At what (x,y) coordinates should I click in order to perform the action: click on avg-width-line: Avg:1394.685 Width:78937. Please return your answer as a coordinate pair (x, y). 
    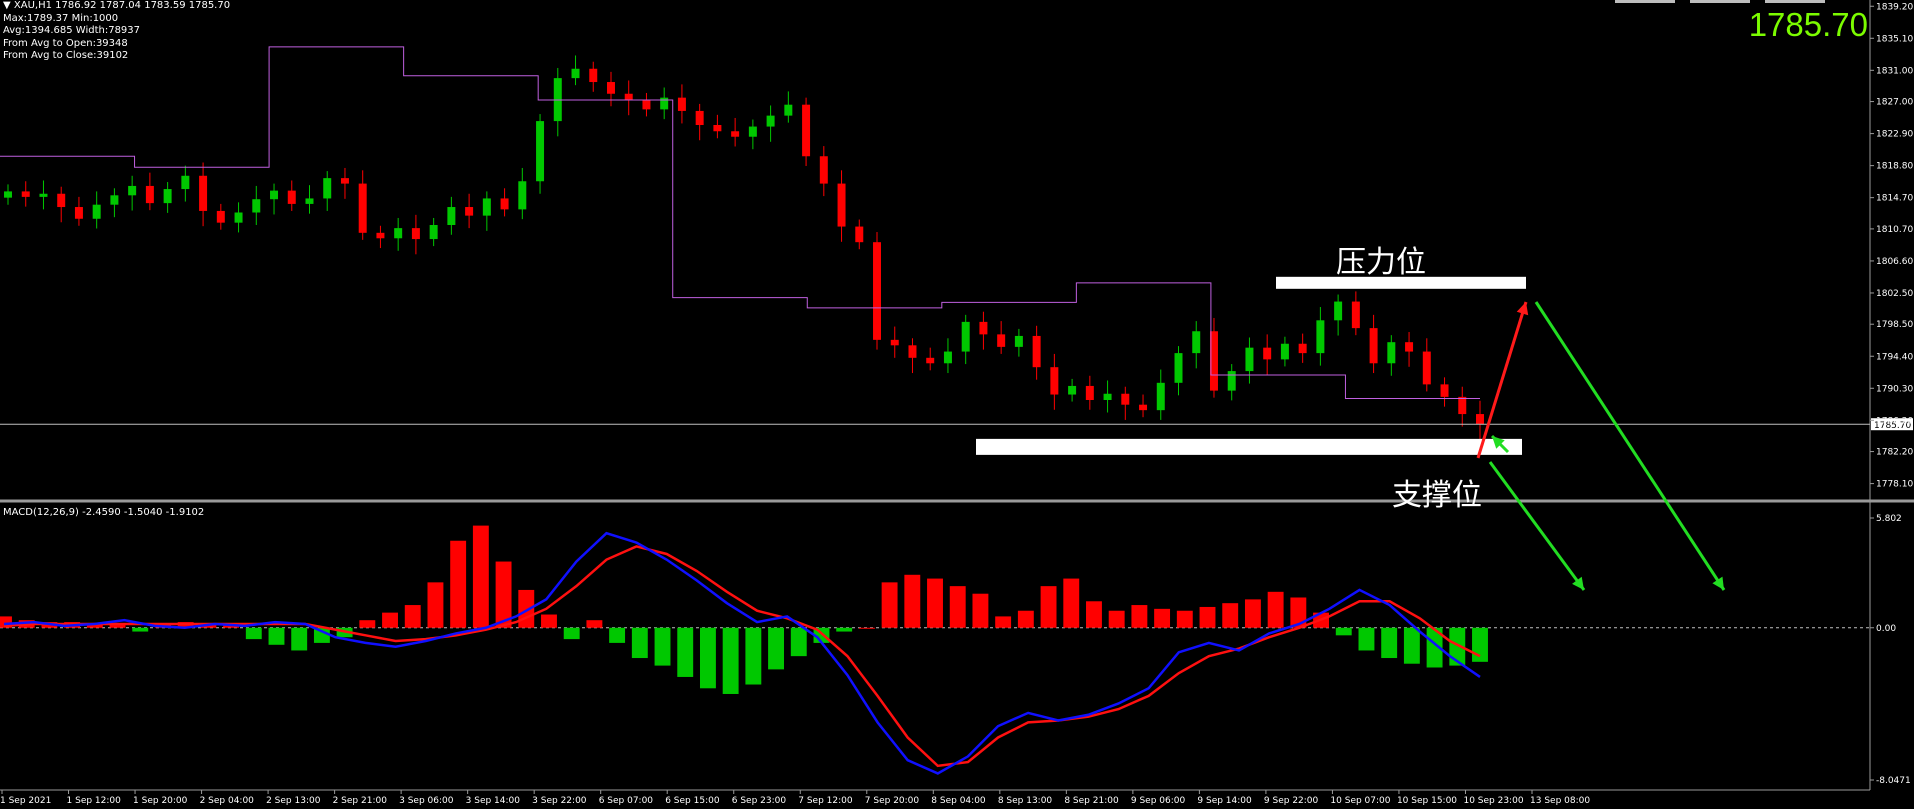
    Looking at the image, I should click on (72, 30).